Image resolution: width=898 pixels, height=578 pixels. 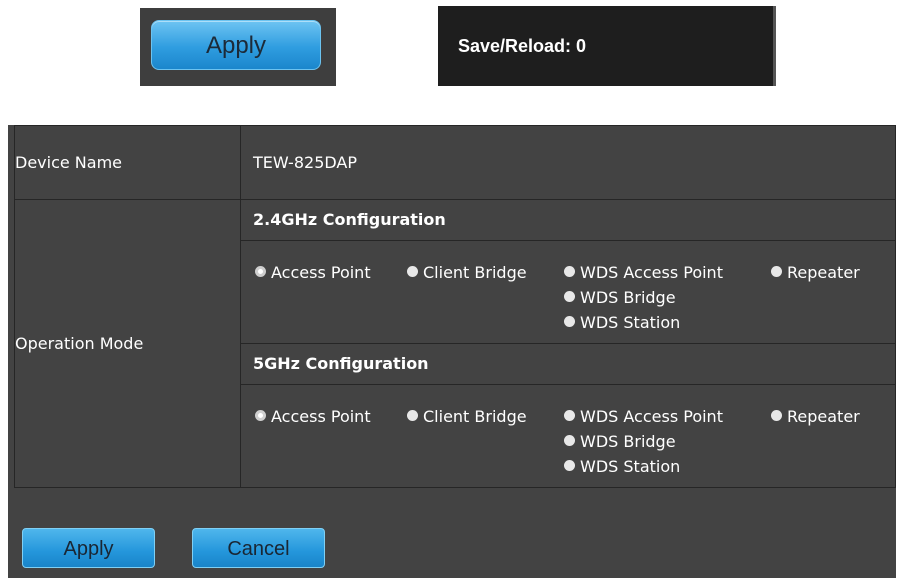 I want to click on band24-radio-repeater: Repeater, so click(x=815, y=272).